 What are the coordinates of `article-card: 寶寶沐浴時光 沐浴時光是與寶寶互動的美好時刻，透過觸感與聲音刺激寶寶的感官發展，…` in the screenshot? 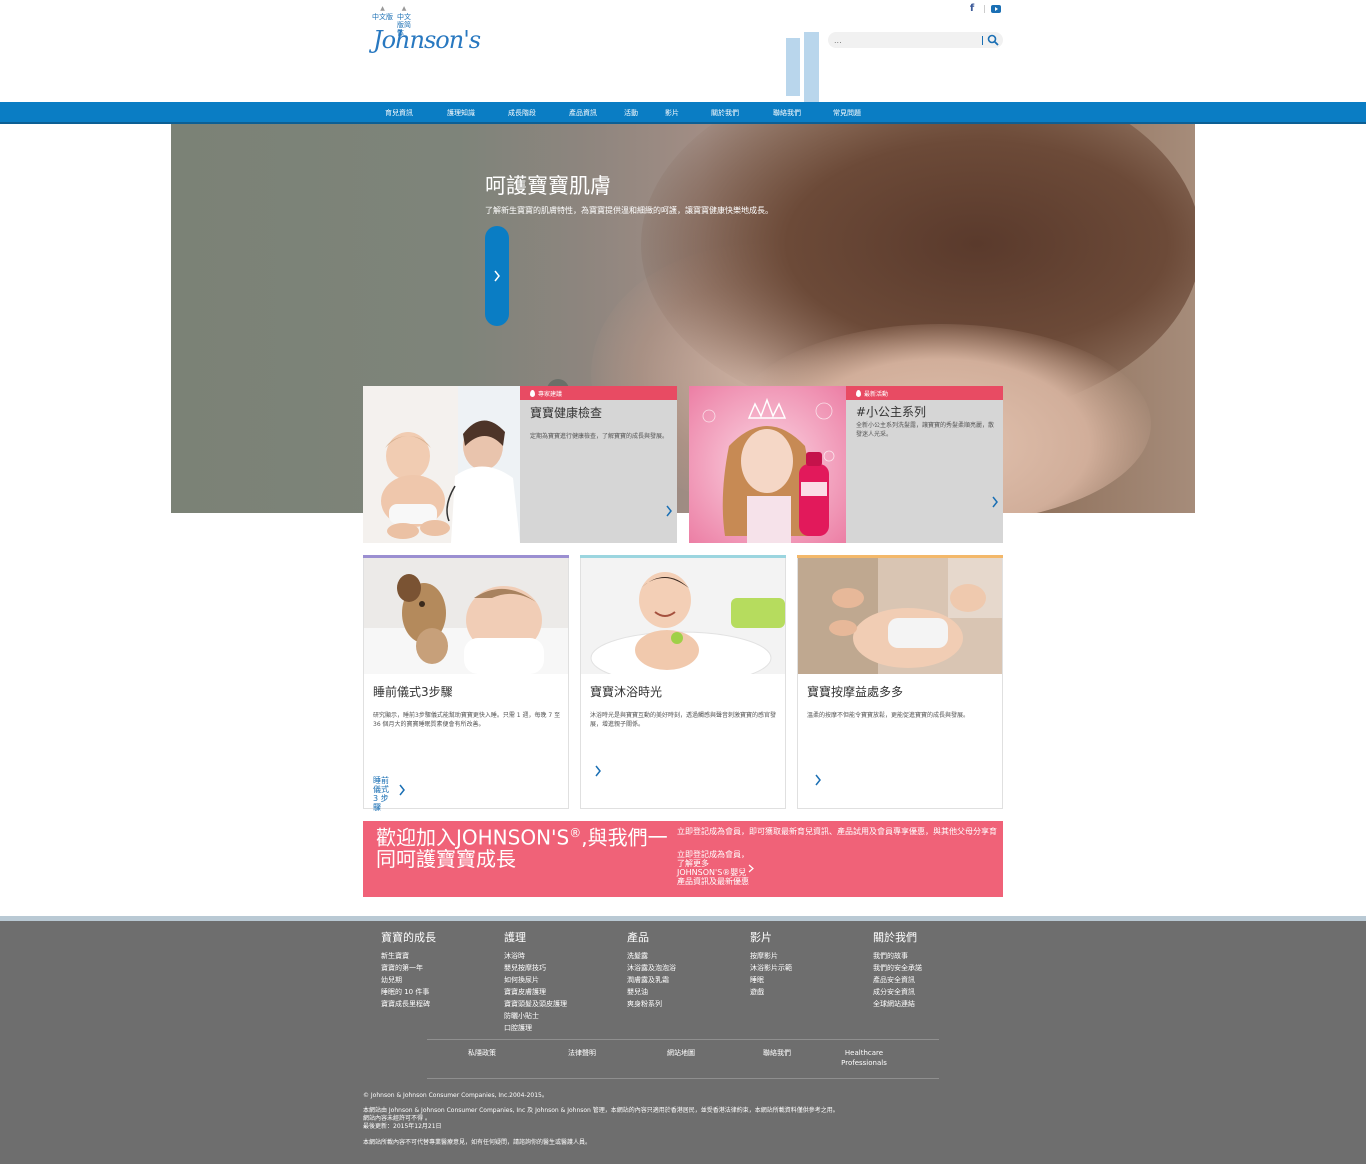 It's located at (683, 682).